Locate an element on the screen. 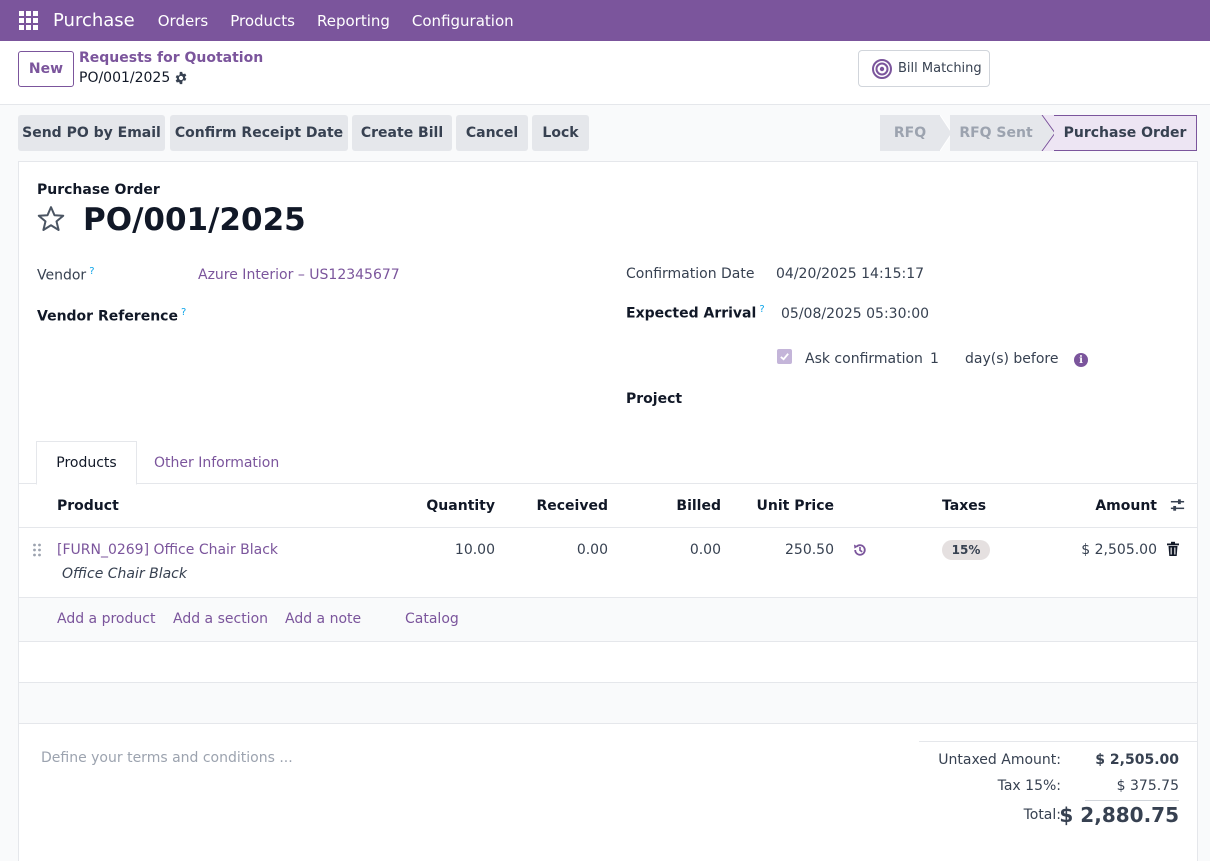 The image size is (1210, 861). line-received: 0.00 is located at coordinates (558, 550).